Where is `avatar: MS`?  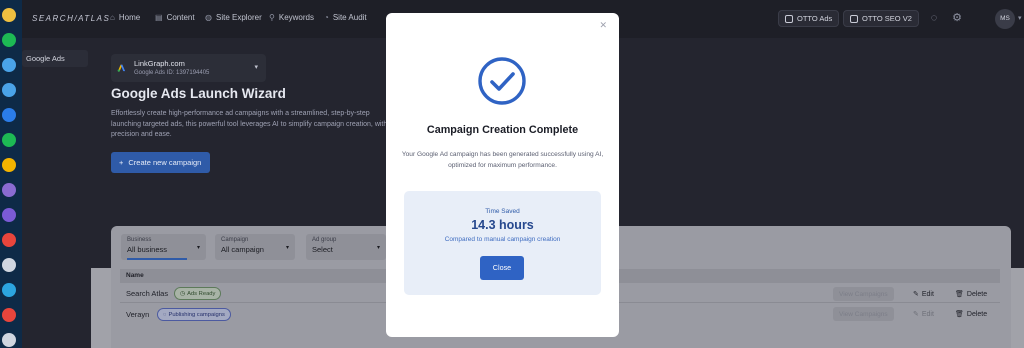 avatar: MS is located at coordinates (1005, 19).